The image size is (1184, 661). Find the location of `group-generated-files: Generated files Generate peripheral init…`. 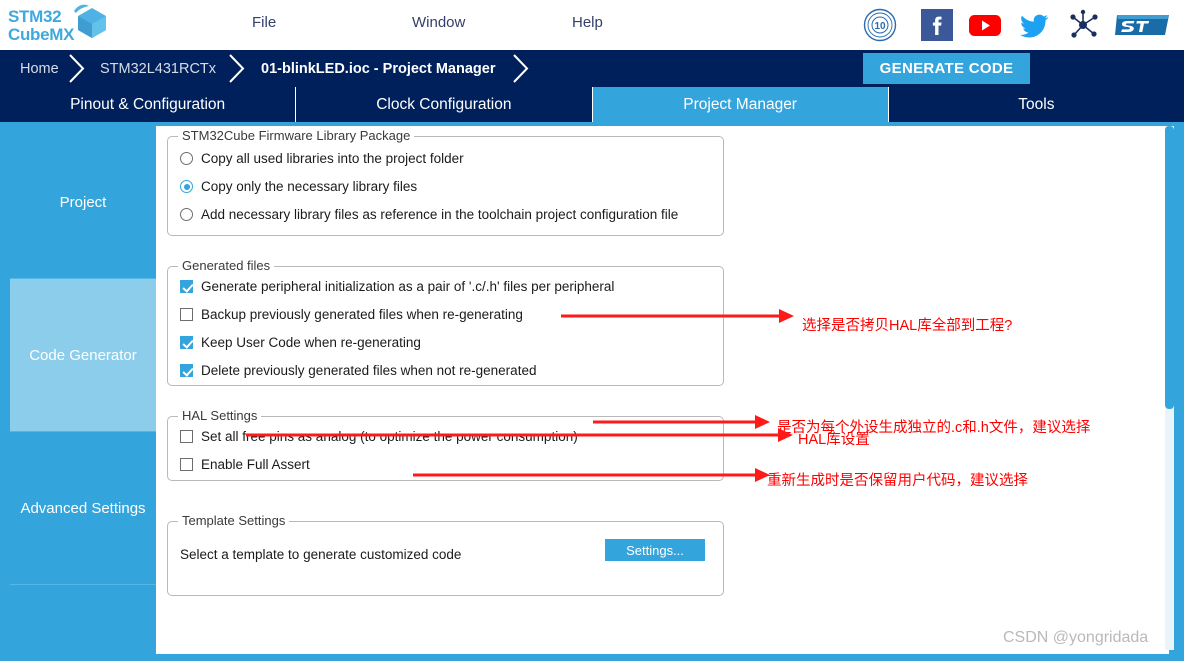

group-generated-files: Generated files Generate peripheral init… is located at coordinates (445, 322).